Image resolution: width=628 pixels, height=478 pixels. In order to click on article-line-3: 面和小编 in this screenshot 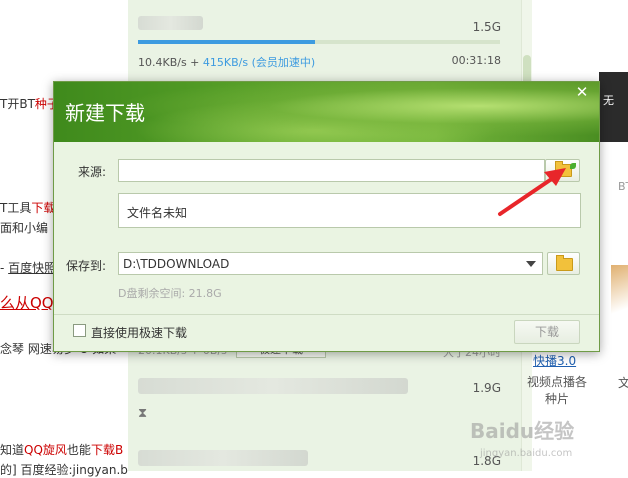, I will do `click(24, 228)`.